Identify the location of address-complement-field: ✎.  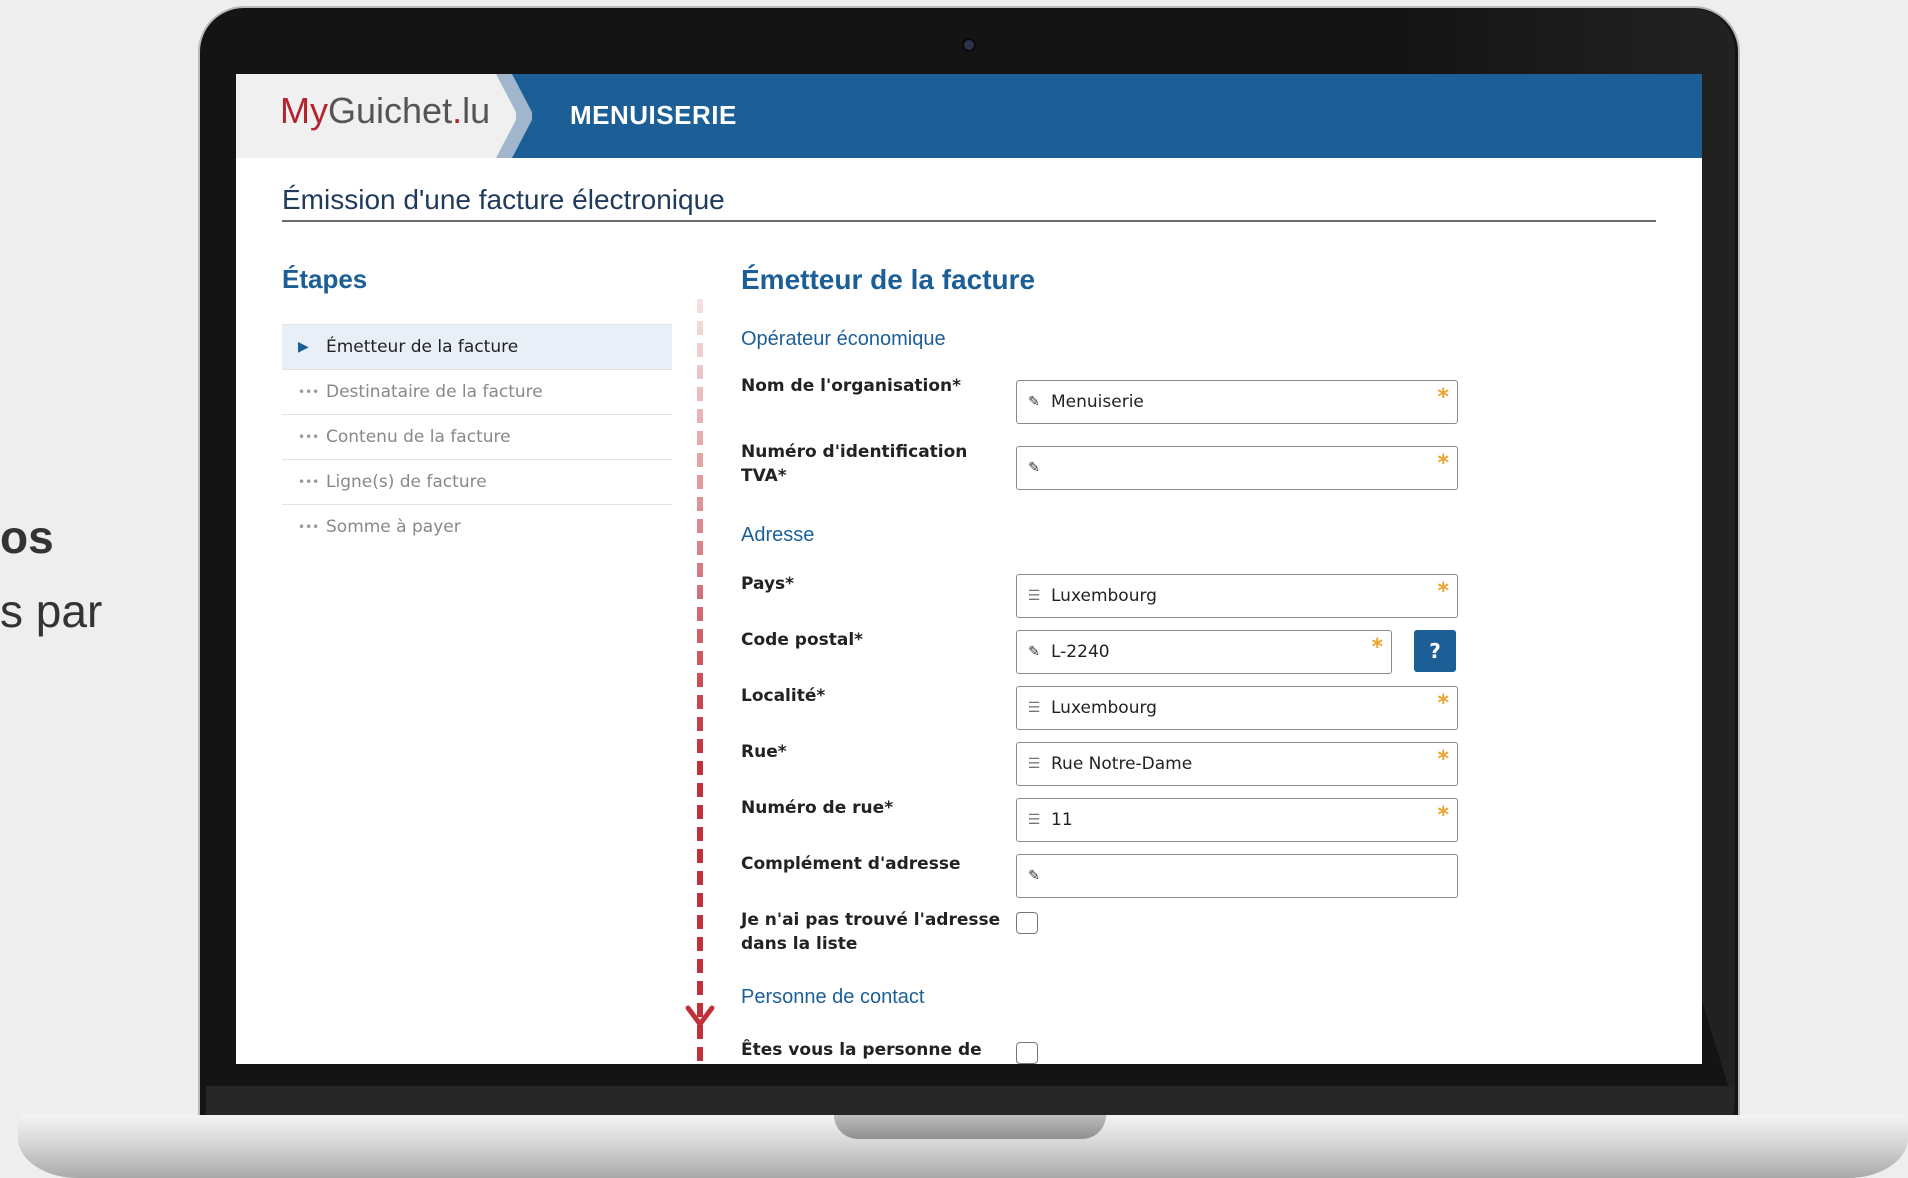
(1237, 876).